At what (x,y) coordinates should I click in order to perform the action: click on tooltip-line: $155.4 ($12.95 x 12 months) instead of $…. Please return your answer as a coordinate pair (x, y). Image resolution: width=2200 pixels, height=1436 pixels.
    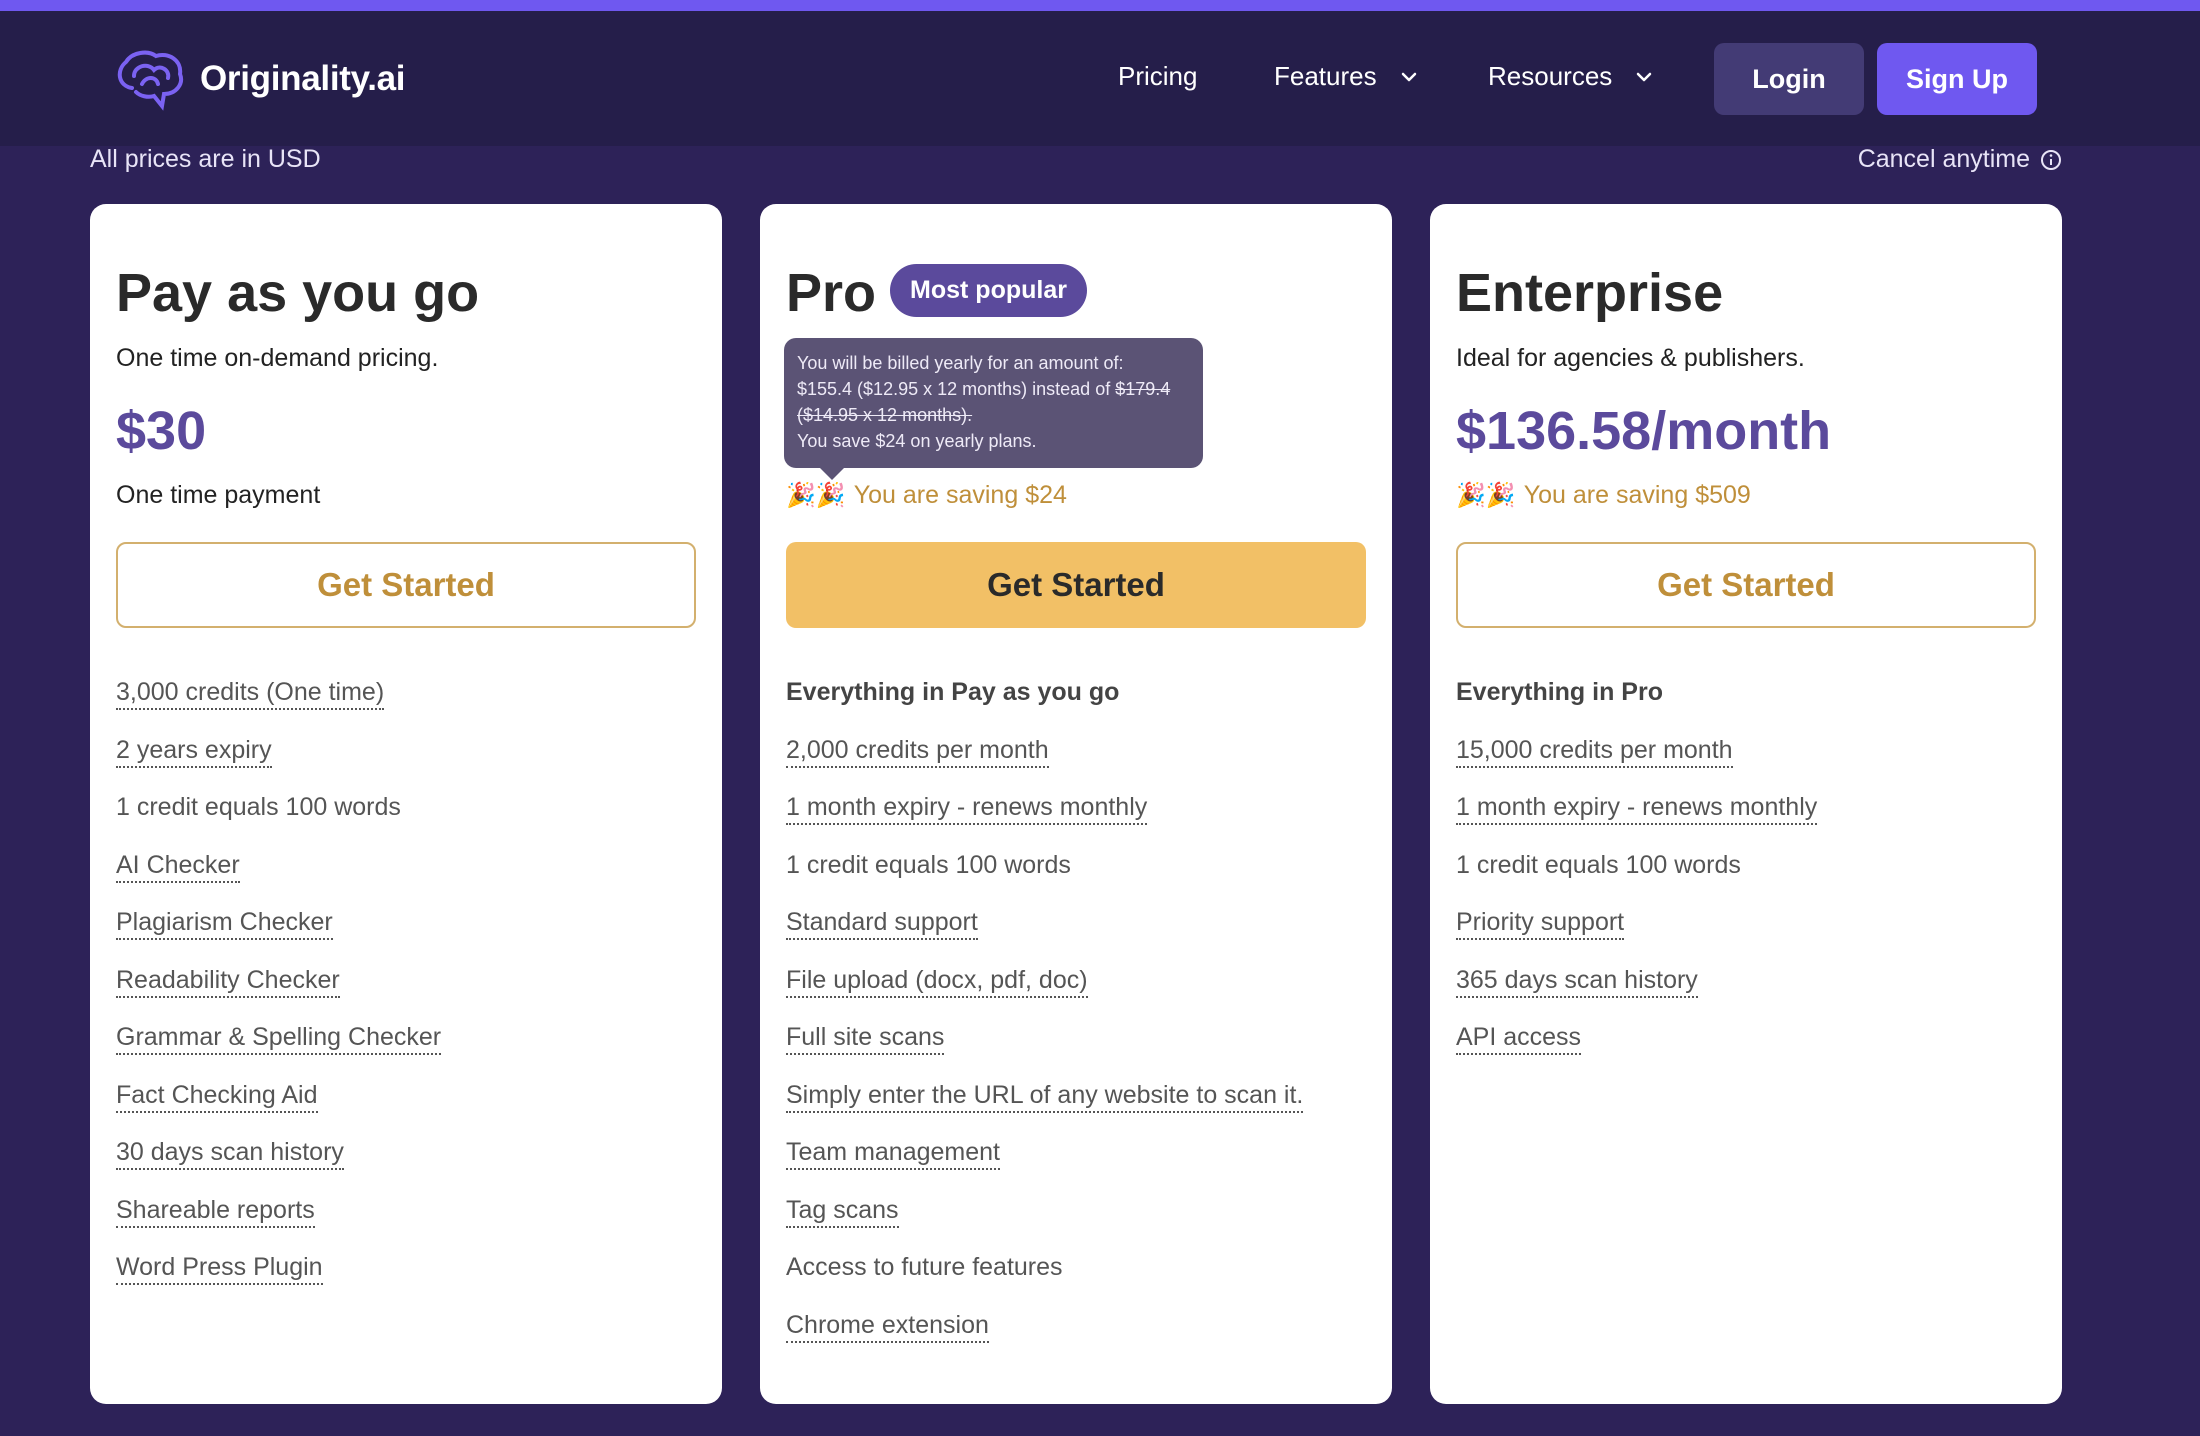
    Looking at the image, I should click on (993, 389).